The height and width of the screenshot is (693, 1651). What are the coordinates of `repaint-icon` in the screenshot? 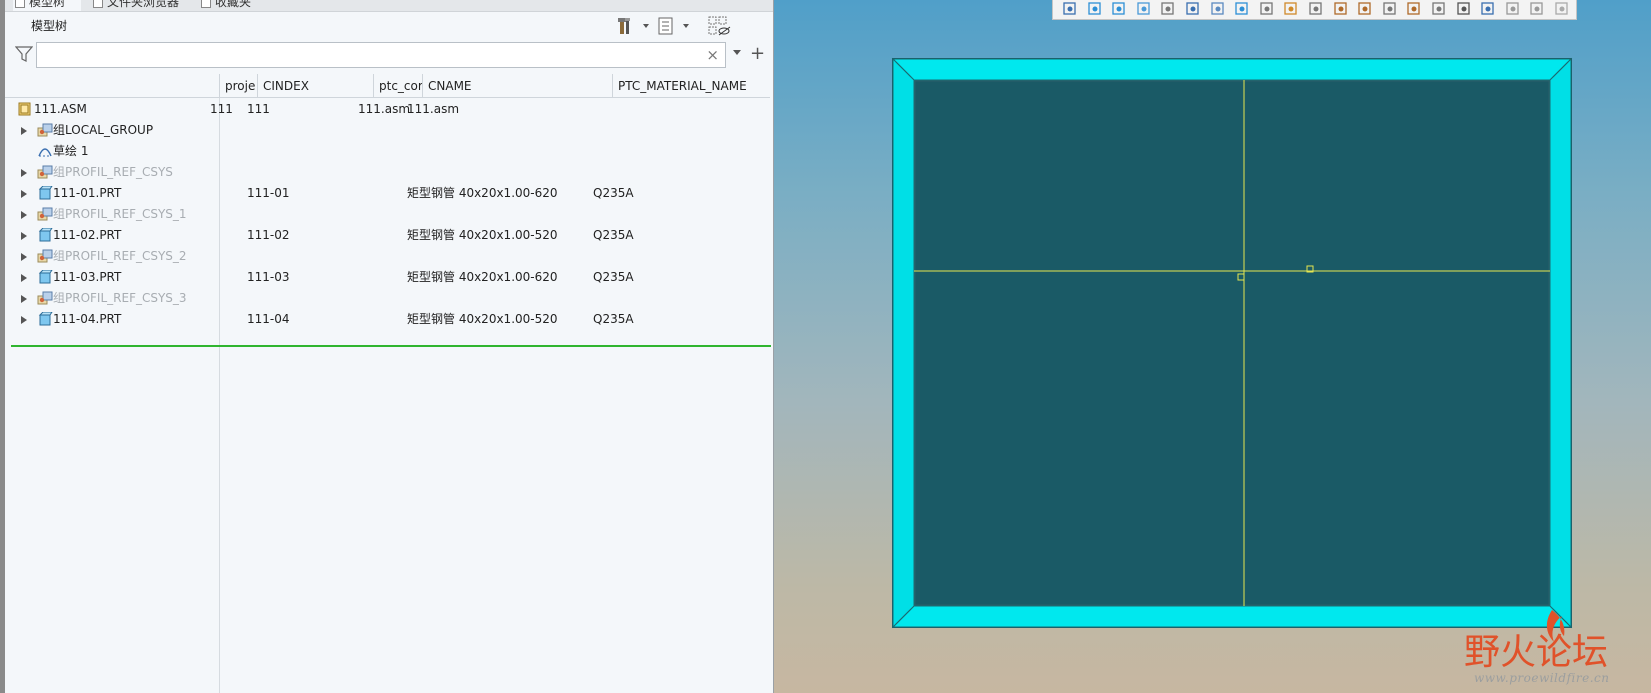 It's located at (1144, 9).